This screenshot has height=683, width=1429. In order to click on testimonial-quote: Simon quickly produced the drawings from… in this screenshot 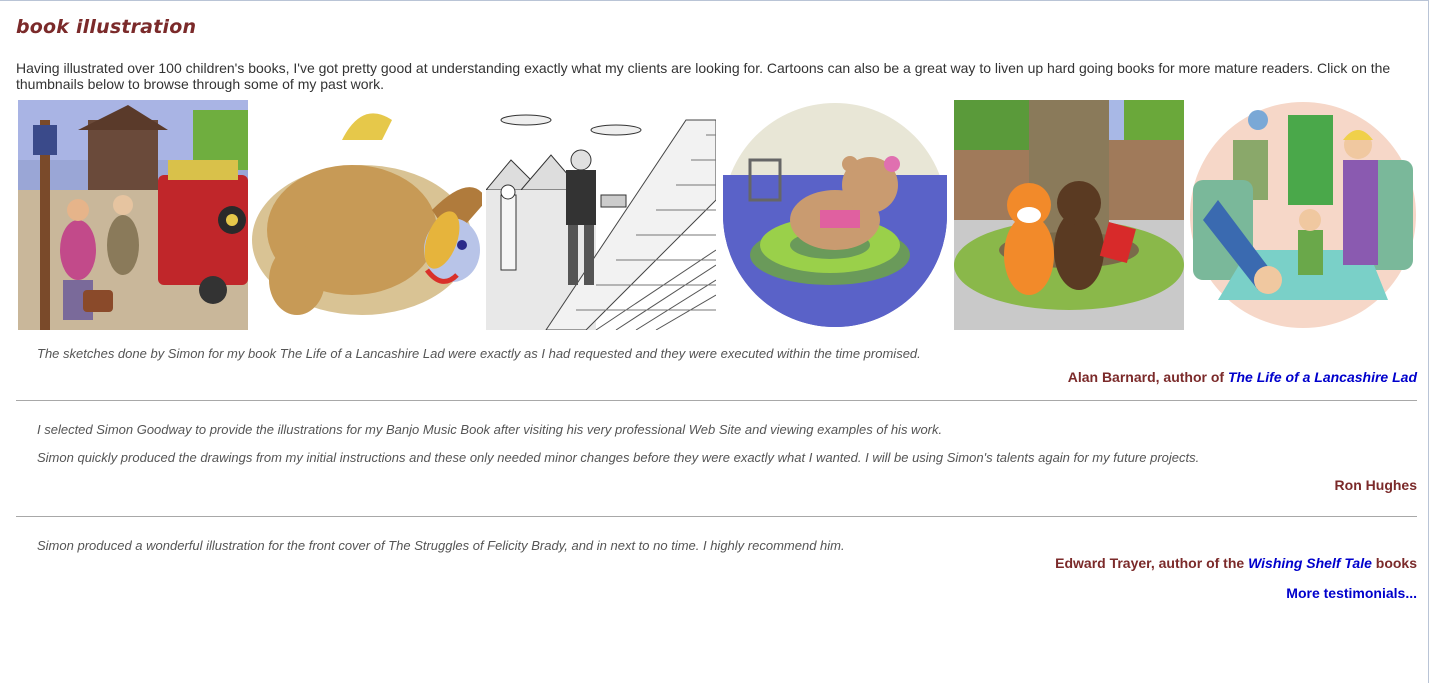, I will do `click(618, 457)`.